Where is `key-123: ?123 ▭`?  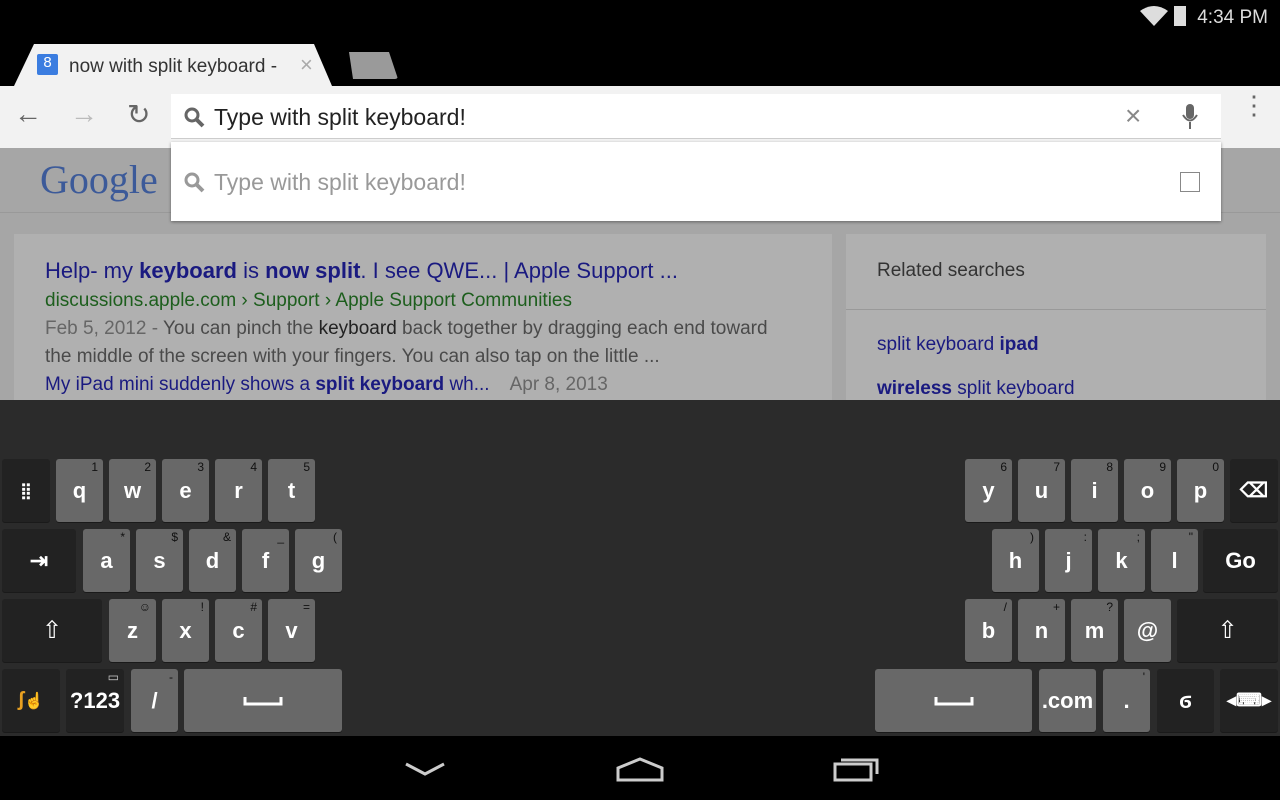
key-123: ?123 ▭ is located at coordinates (95, 700).